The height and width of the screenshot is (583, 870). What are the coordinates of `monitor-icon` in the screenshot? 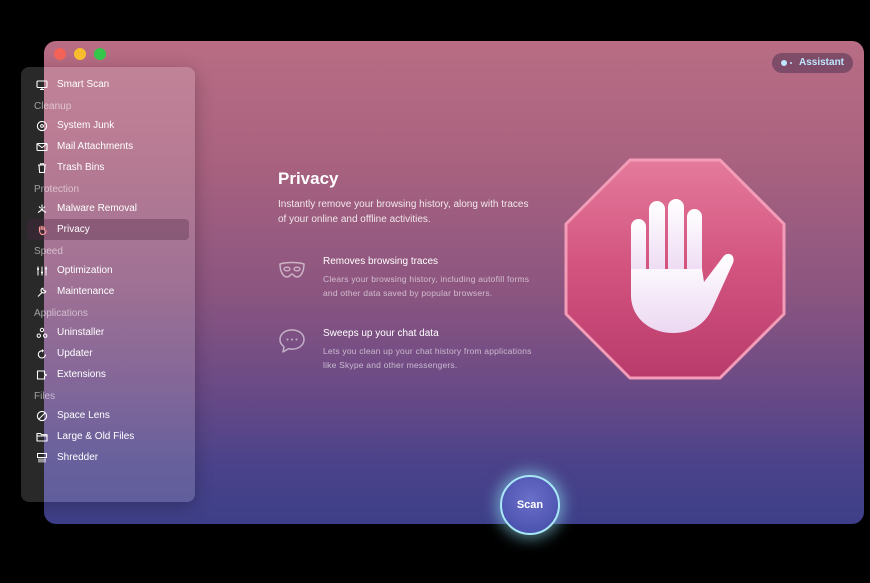 It's located at (41, 84).